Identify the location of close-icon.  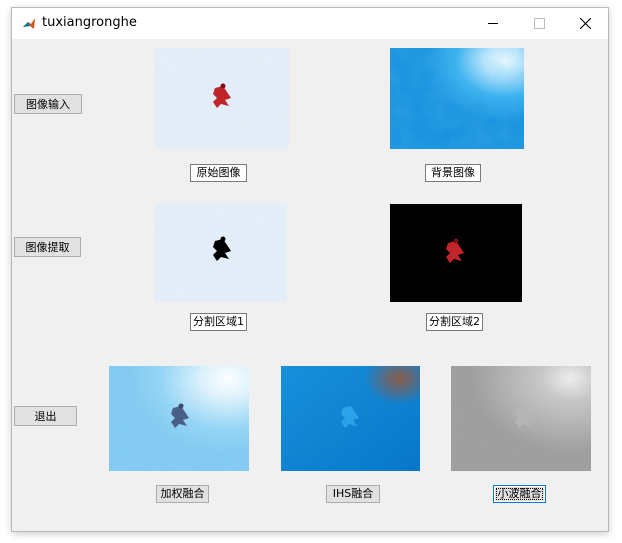
(585, 23).